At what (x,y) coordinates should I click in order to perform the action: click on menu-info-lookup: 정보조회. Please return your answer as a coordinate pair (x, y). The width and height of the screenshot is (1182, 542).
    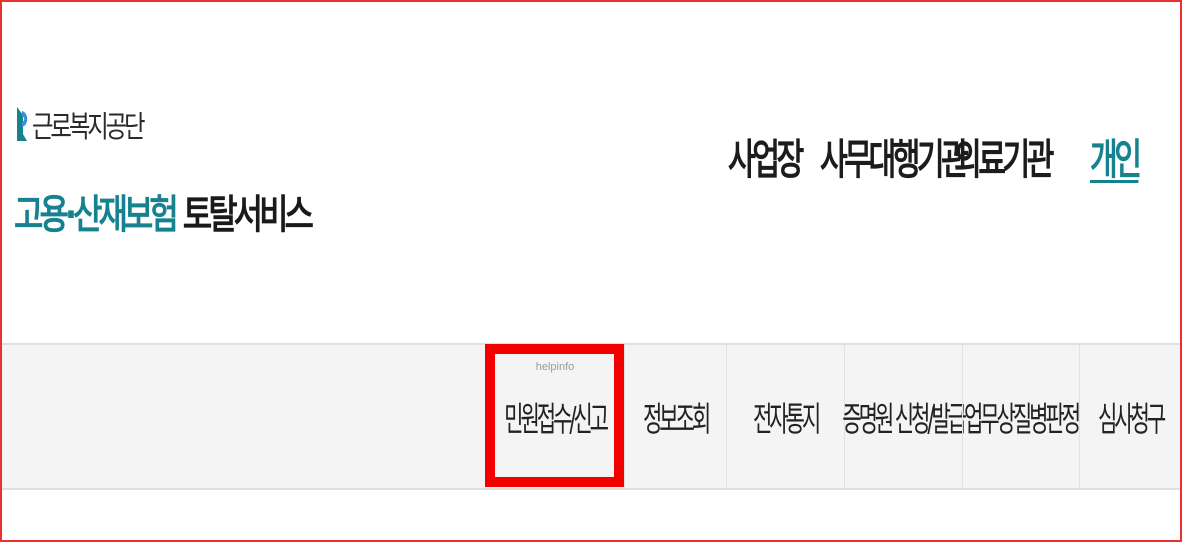
    Looking at the image, I should click on (675, 416).